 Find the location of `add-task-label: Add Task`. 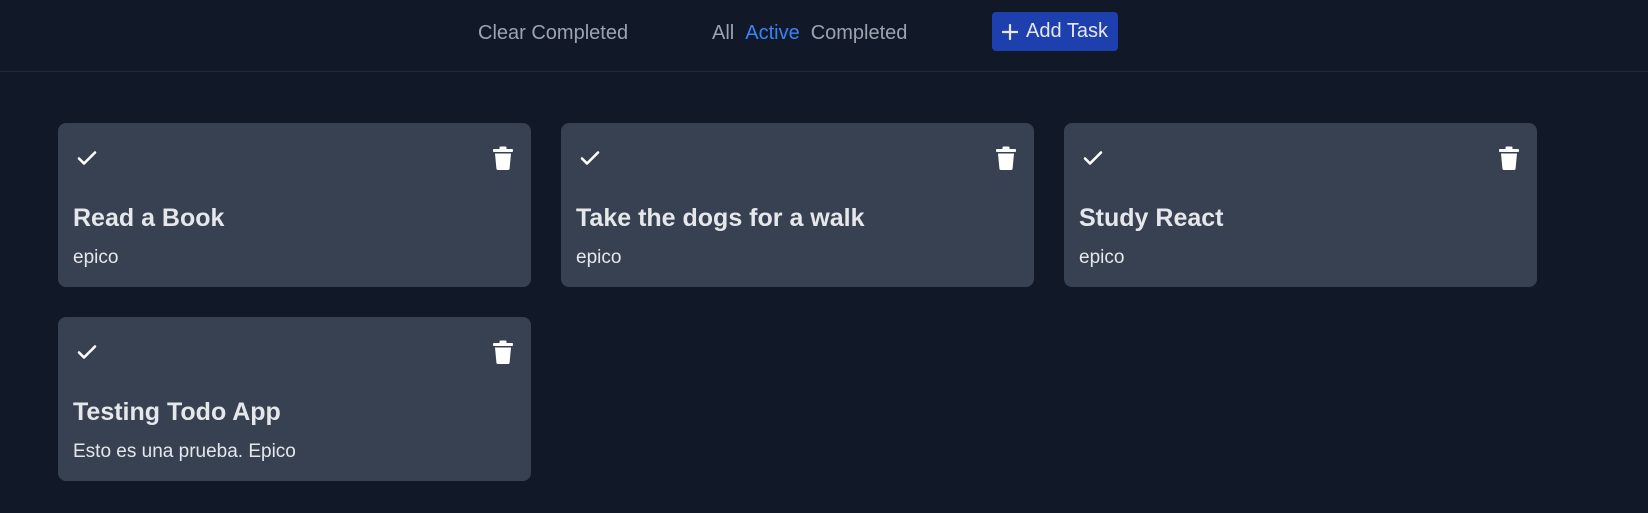

add-task-label: Add Task is located at coordinates (1067, 31).